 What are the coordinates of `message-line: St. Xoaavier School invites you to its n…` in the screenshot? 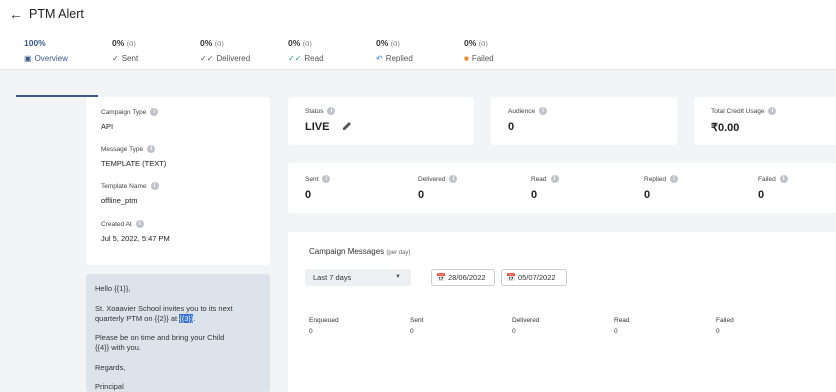 It's located at (164, 308).